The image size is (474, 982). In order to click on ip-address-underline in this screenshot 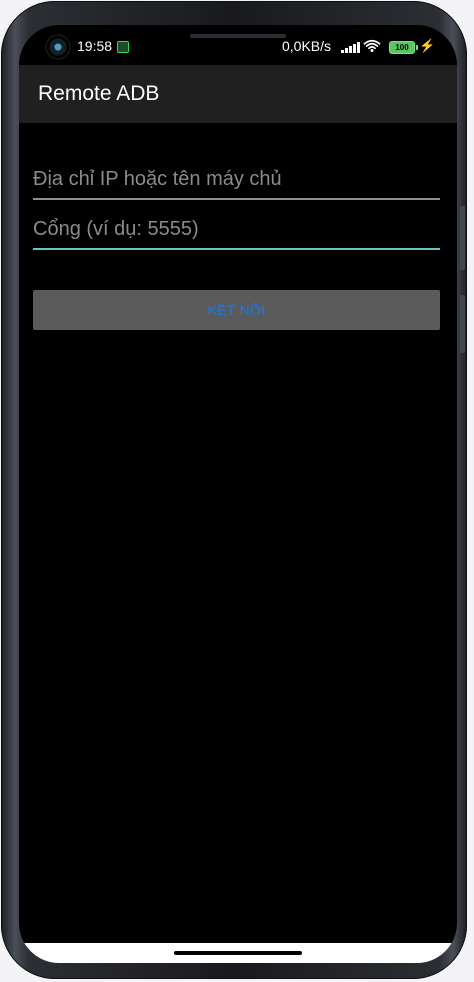, I will do `click(236, 199)`.